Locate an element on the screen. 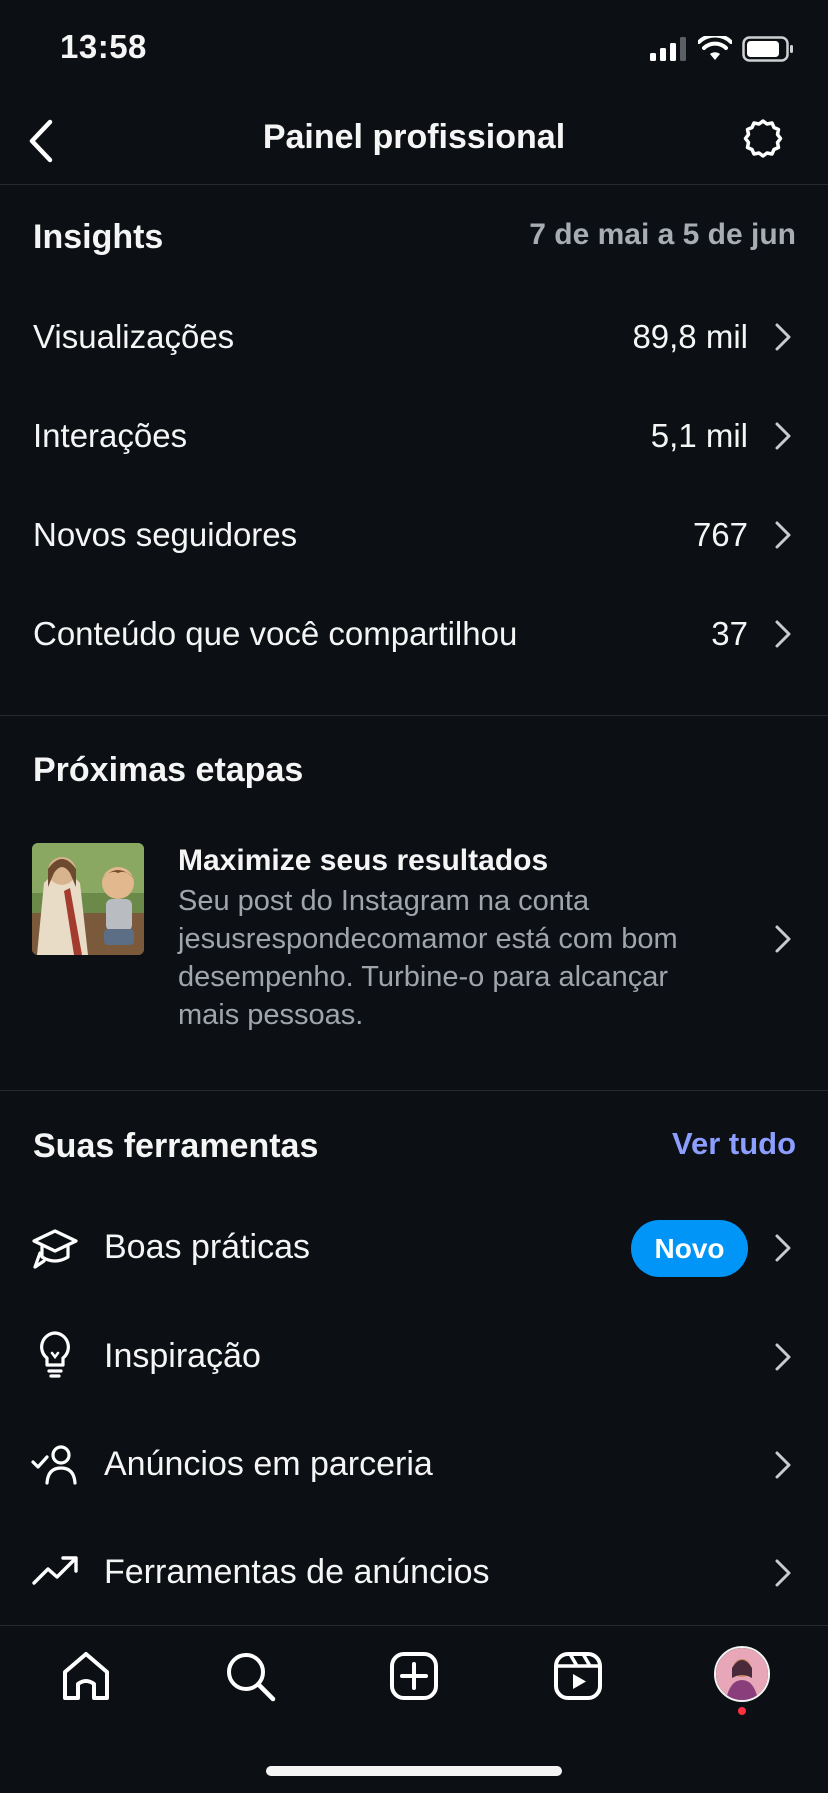 The image size is (828, 1793). row-value: 37 is located at coordinates (729, 633).